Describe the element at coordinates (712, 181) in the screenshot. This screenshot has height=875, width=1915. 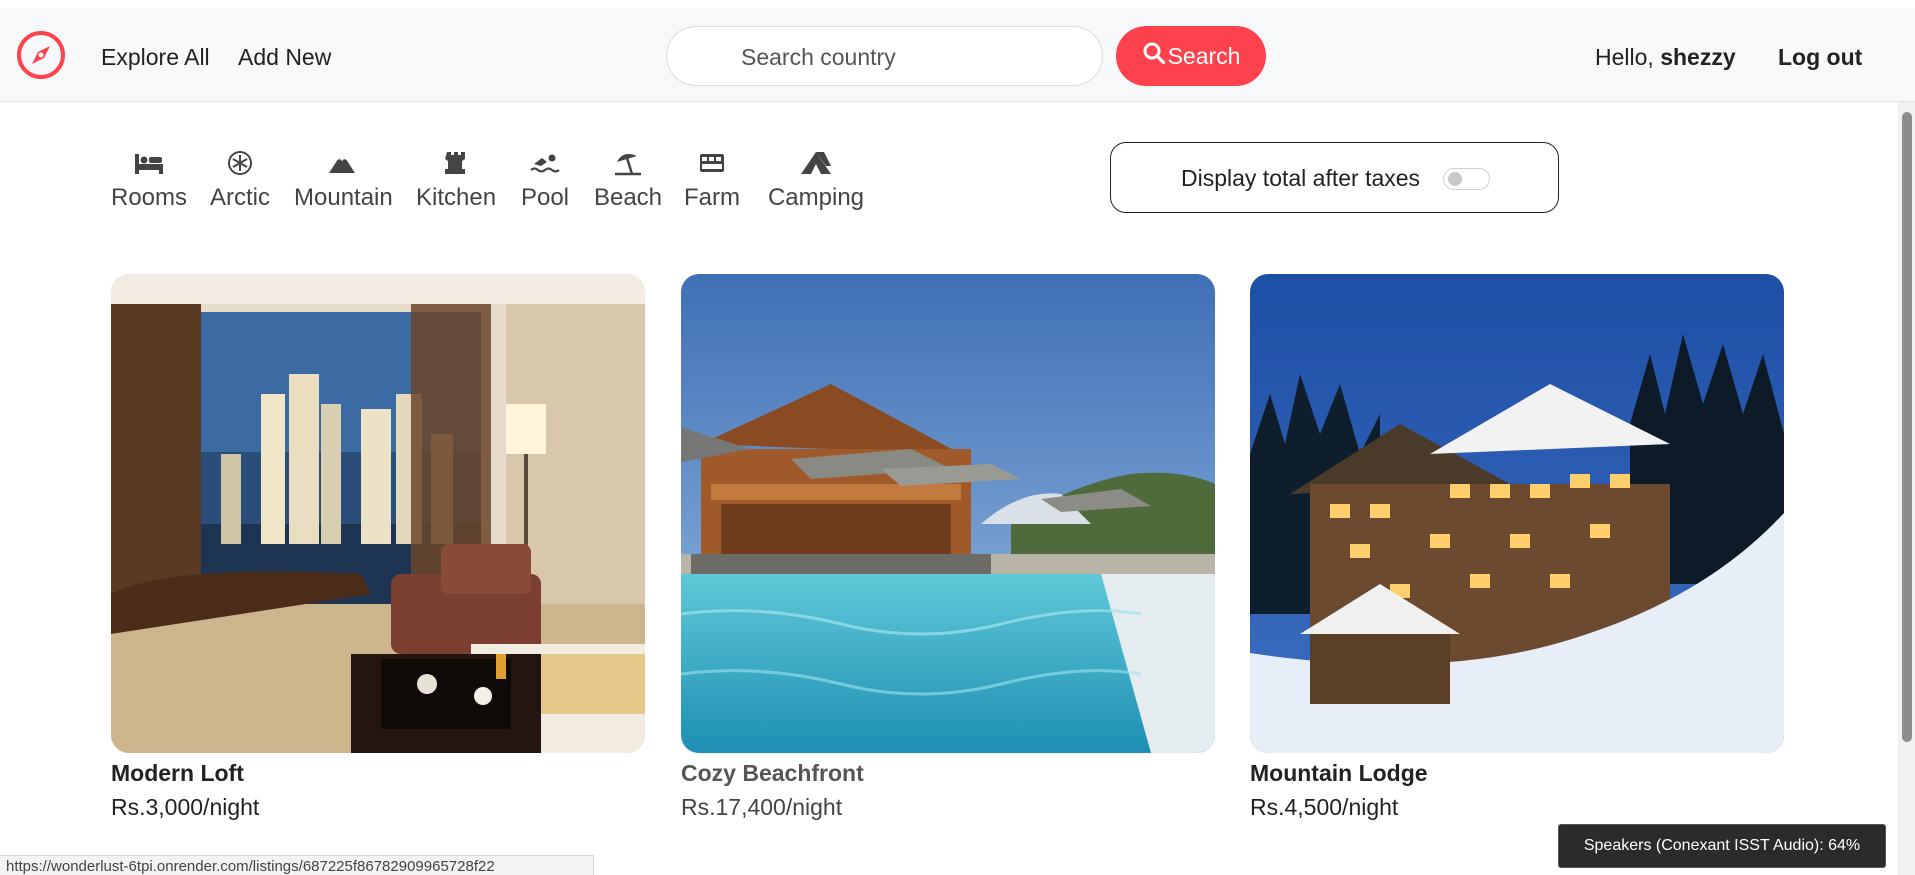
I see `filter-farm: Farm` at that location.